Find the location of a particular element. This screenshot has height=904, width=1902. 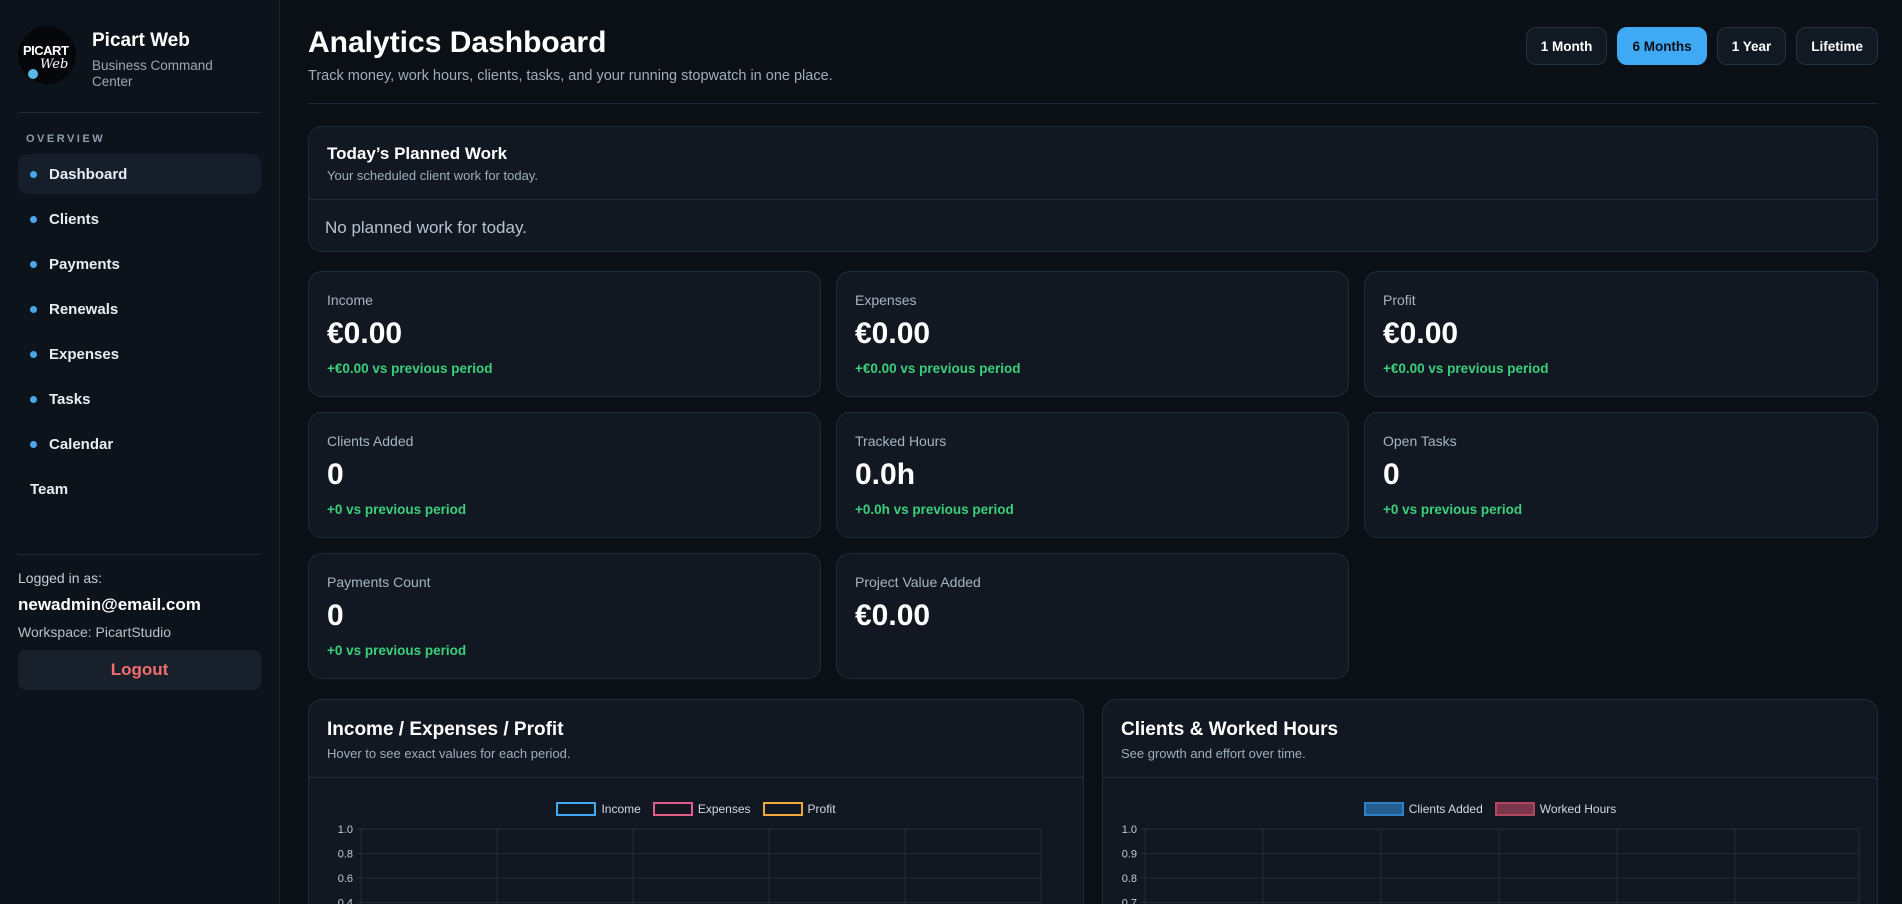

stat-label: Project Value Added is located at coordinates (918, 582).